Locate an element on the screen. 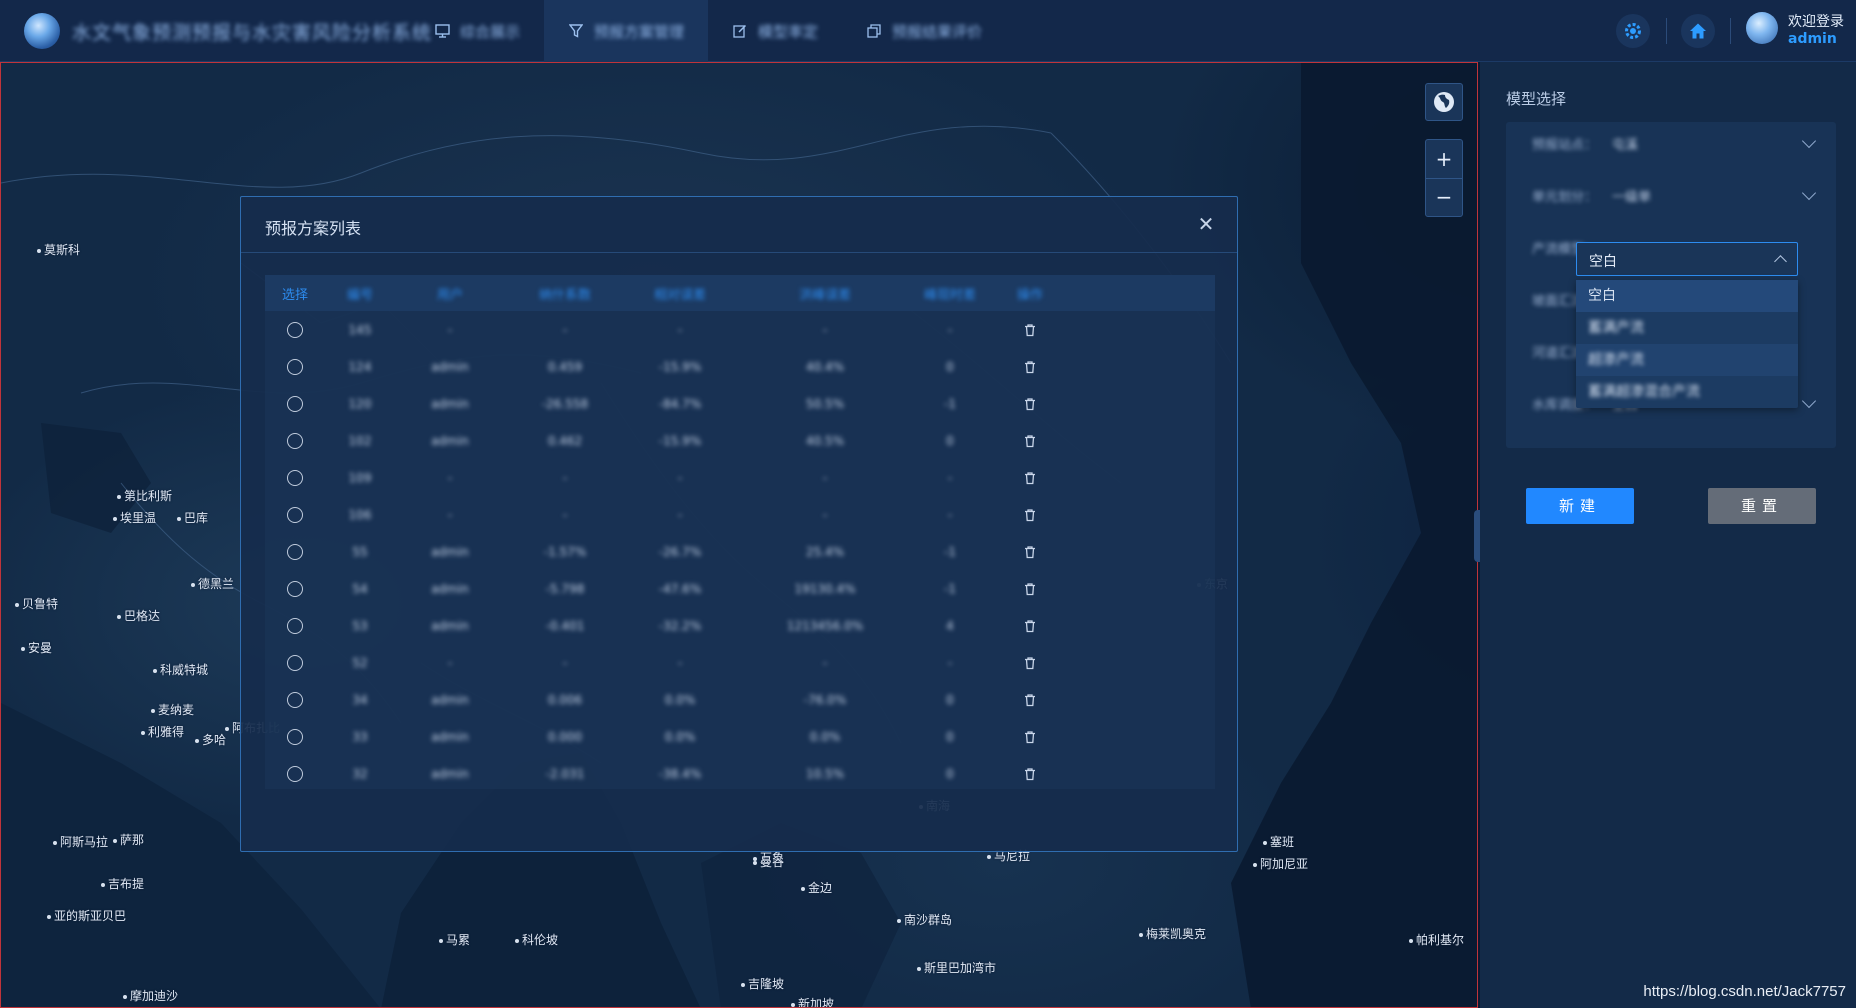 The width and height of the screenshot is (1856, 1008). zoom-control: + − is located at coordinates (1444, 178).